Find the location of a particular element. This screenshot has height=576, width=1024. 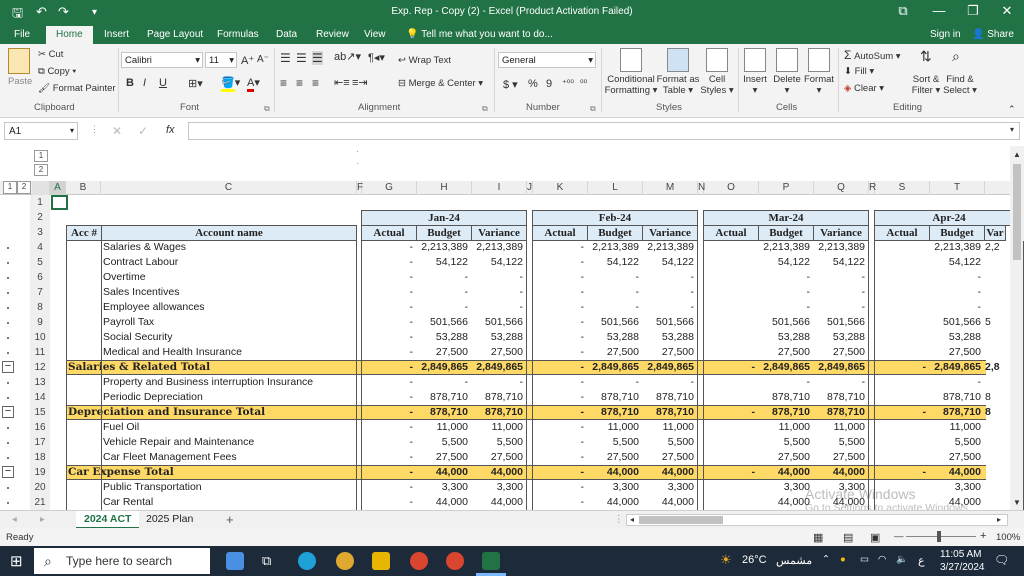

conditional-formatting-button: Conditional Formatting ▾ is located at coordinates (631, 85).